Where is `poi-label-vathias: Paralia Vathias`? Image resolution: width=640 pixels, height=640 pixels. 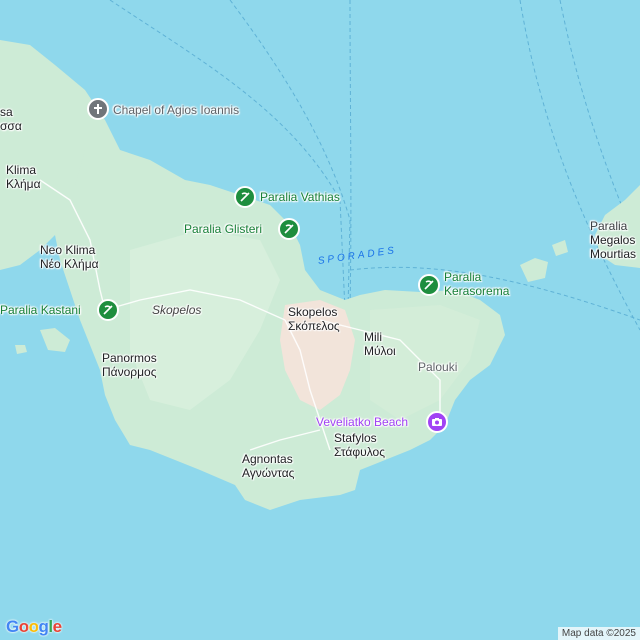 poi-label-vathias: Paralia Vathias is located at coordinates (300, 197).